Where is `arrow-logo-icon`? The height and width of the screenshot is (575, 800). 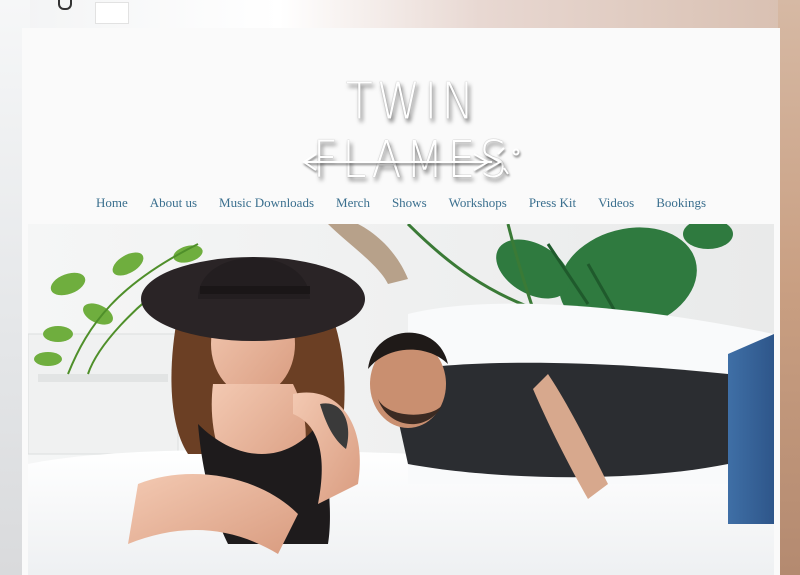 arrow-logo-icon is located at coordinates (411, 161).